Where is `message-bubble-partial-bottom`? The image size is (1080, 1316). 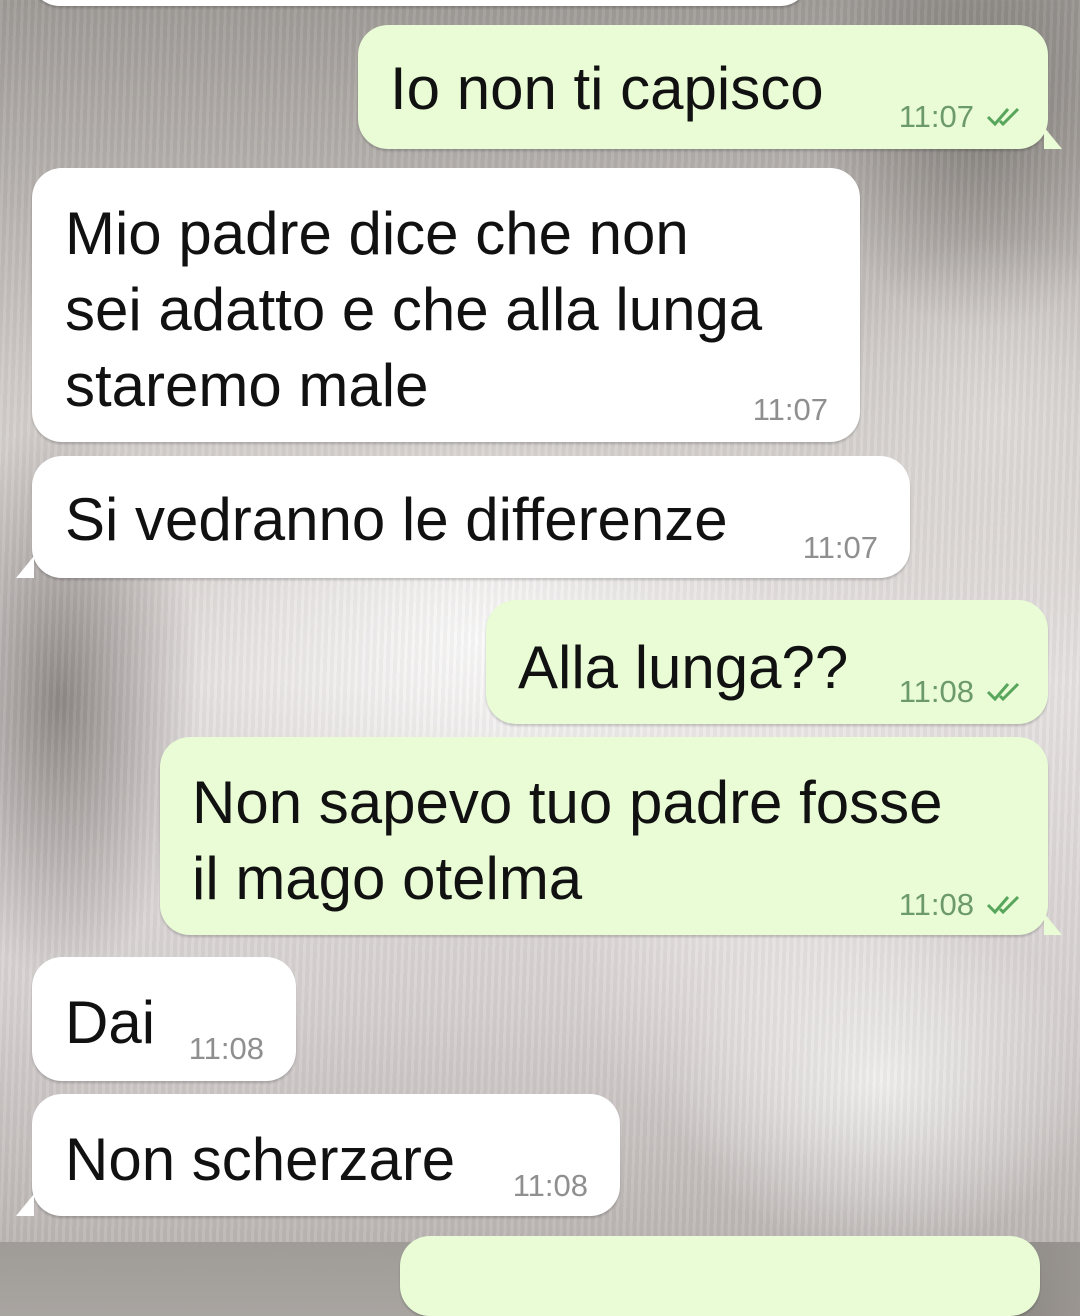
message-bubble-partial-bottom is located at coordinates (720, 1276).